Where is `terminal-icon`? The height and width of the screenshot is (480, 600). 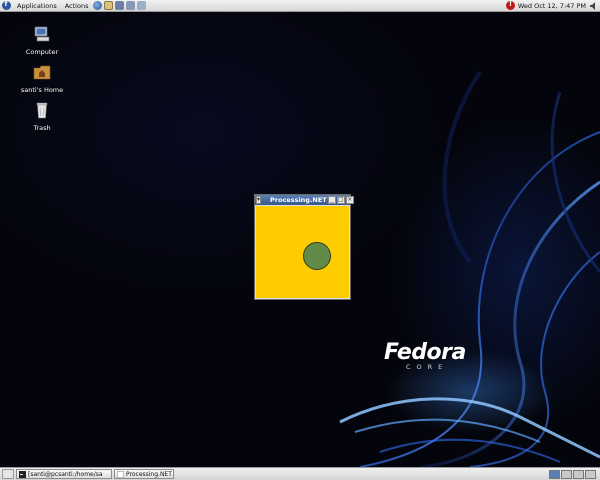 terminal-icon is located at coordinates (22, 474).